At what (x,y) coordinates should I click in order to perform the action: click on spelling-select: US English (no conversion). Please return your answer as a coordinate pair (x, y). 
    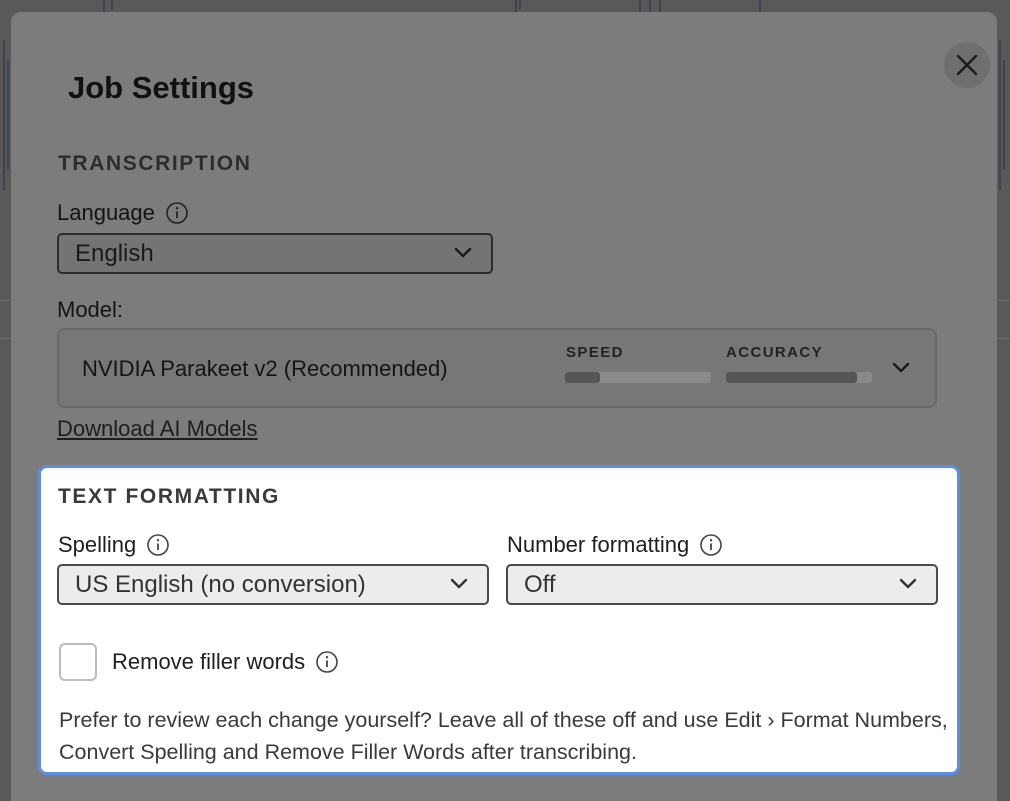
    Looking at the image, I should click on (273, 584).